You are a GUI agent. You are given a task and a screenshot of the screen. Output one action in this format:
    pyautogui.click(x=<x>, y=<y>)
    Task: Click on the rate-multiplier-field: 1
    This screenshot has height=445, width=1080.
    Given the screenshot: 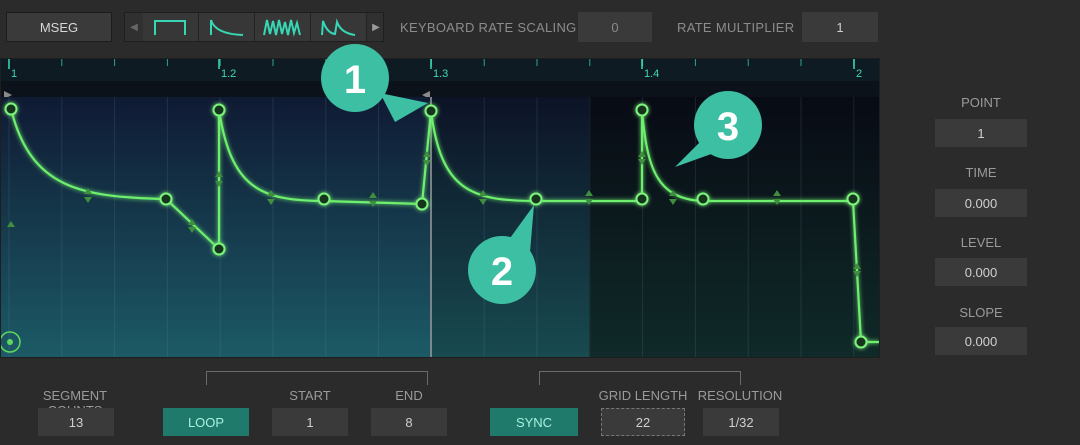 What is the action you would take?
    pyautogui.click(x=840, y=27)
    